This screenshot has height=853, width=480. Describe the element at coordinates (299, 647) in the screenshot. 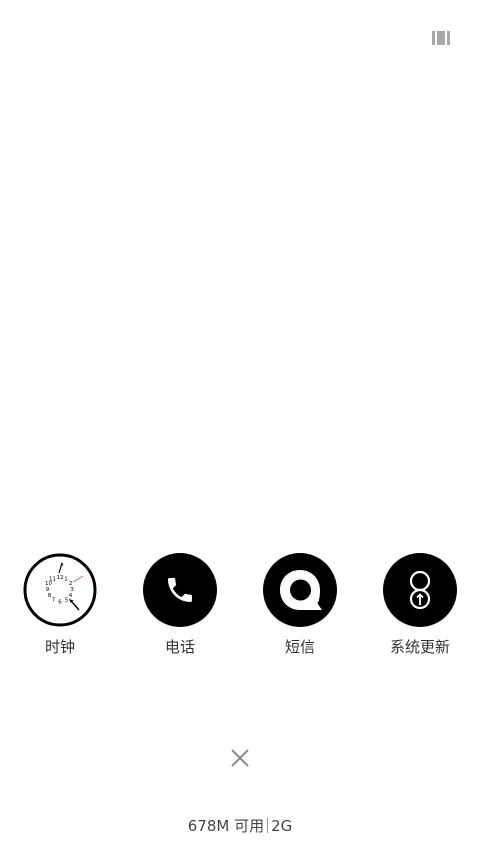

I see `app-label-messages: 短信` at that location.